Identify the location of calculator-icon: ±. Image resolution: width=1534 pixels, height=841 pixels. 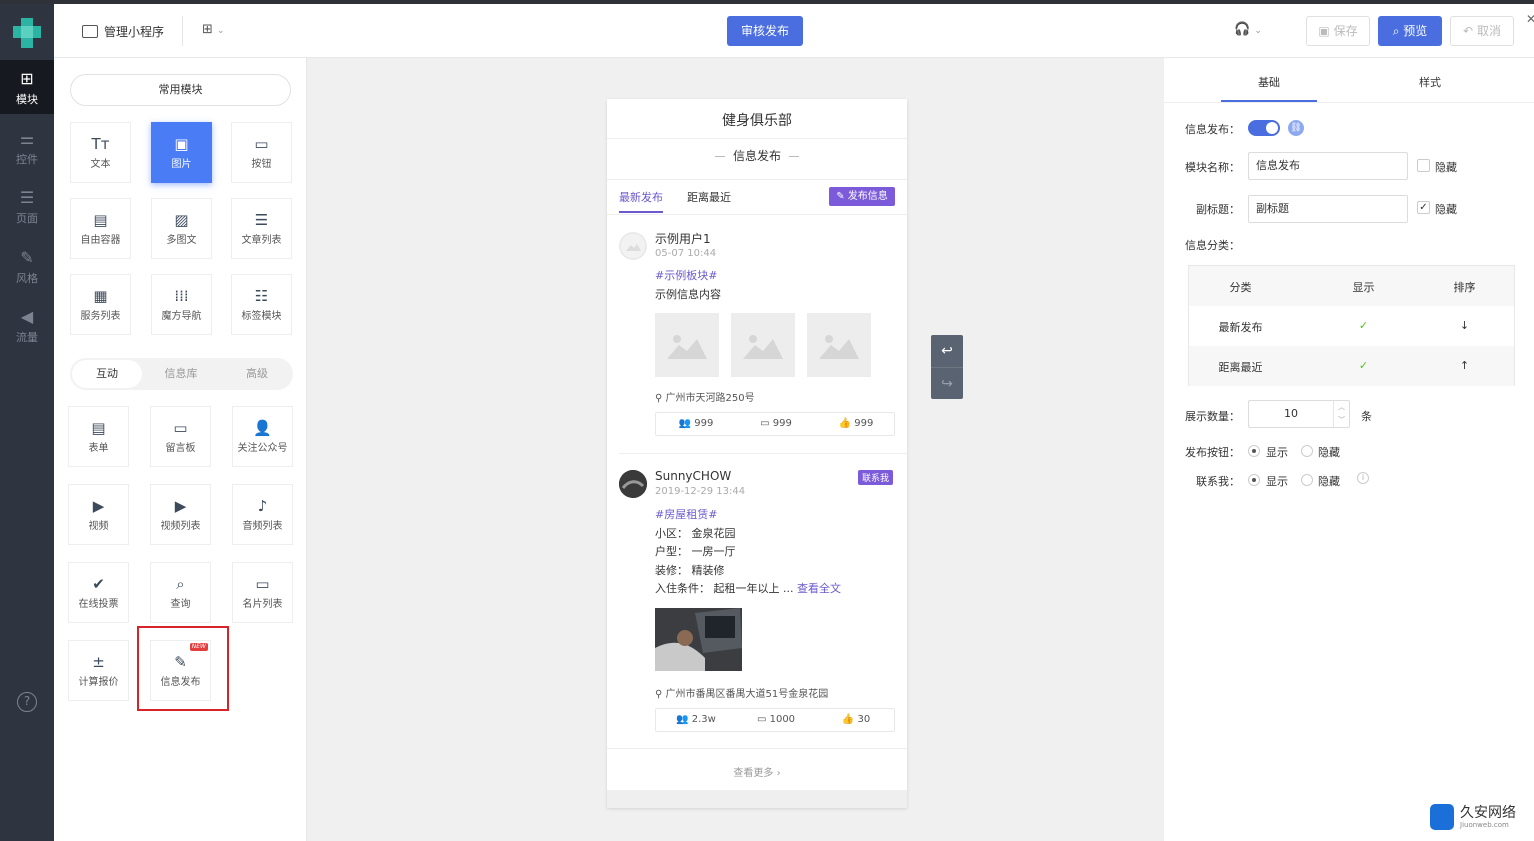
(98, 662).